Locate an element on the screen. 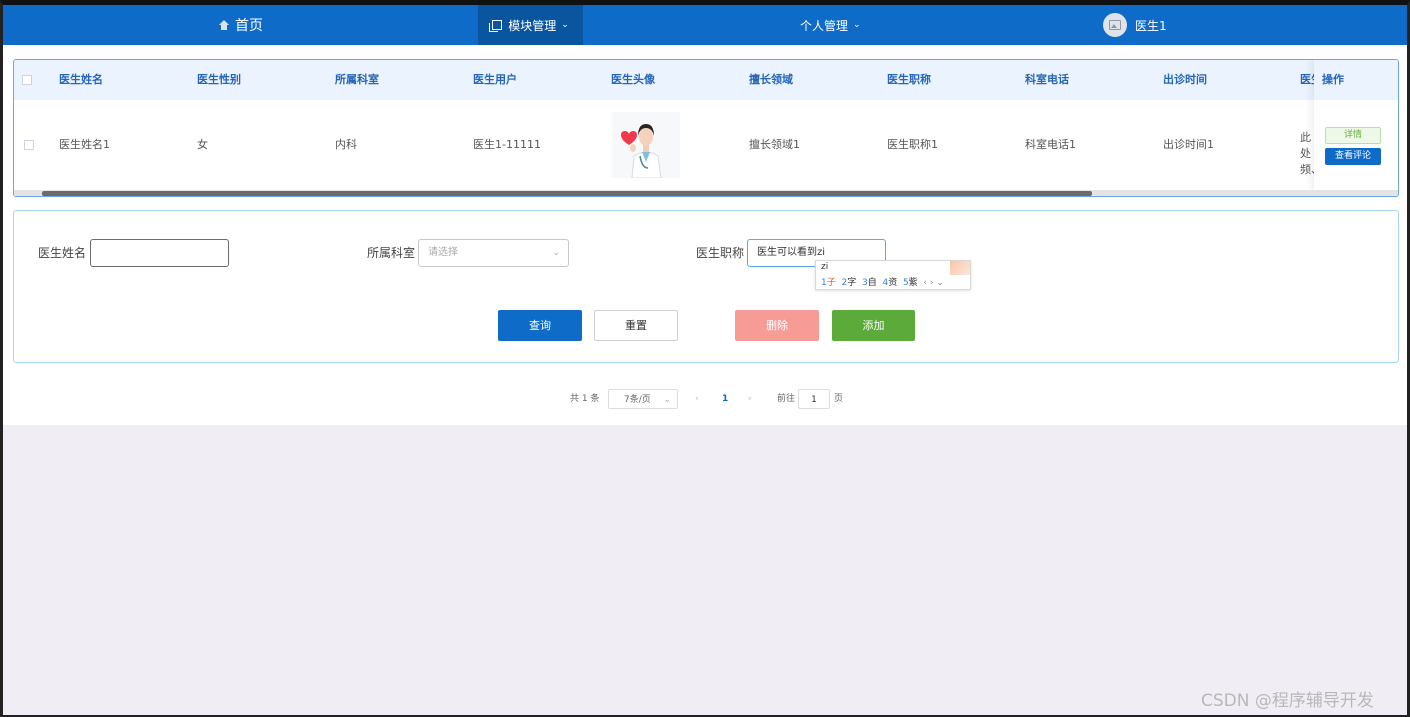  page-suffix: 页 is located at coordinates (839, 399).